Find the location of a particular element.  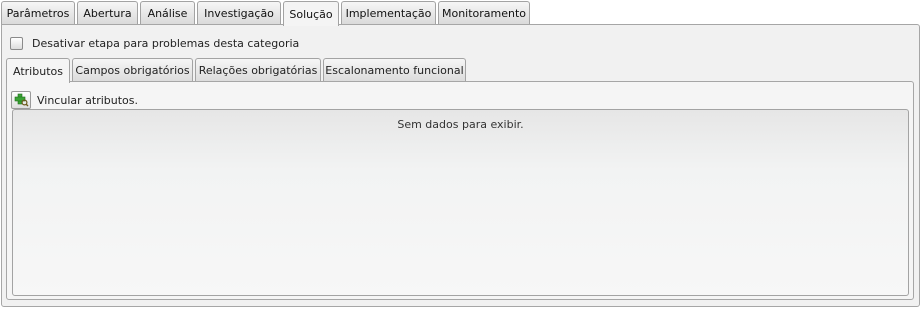

tab-analise: Análise is located at coordinates (167, 13).